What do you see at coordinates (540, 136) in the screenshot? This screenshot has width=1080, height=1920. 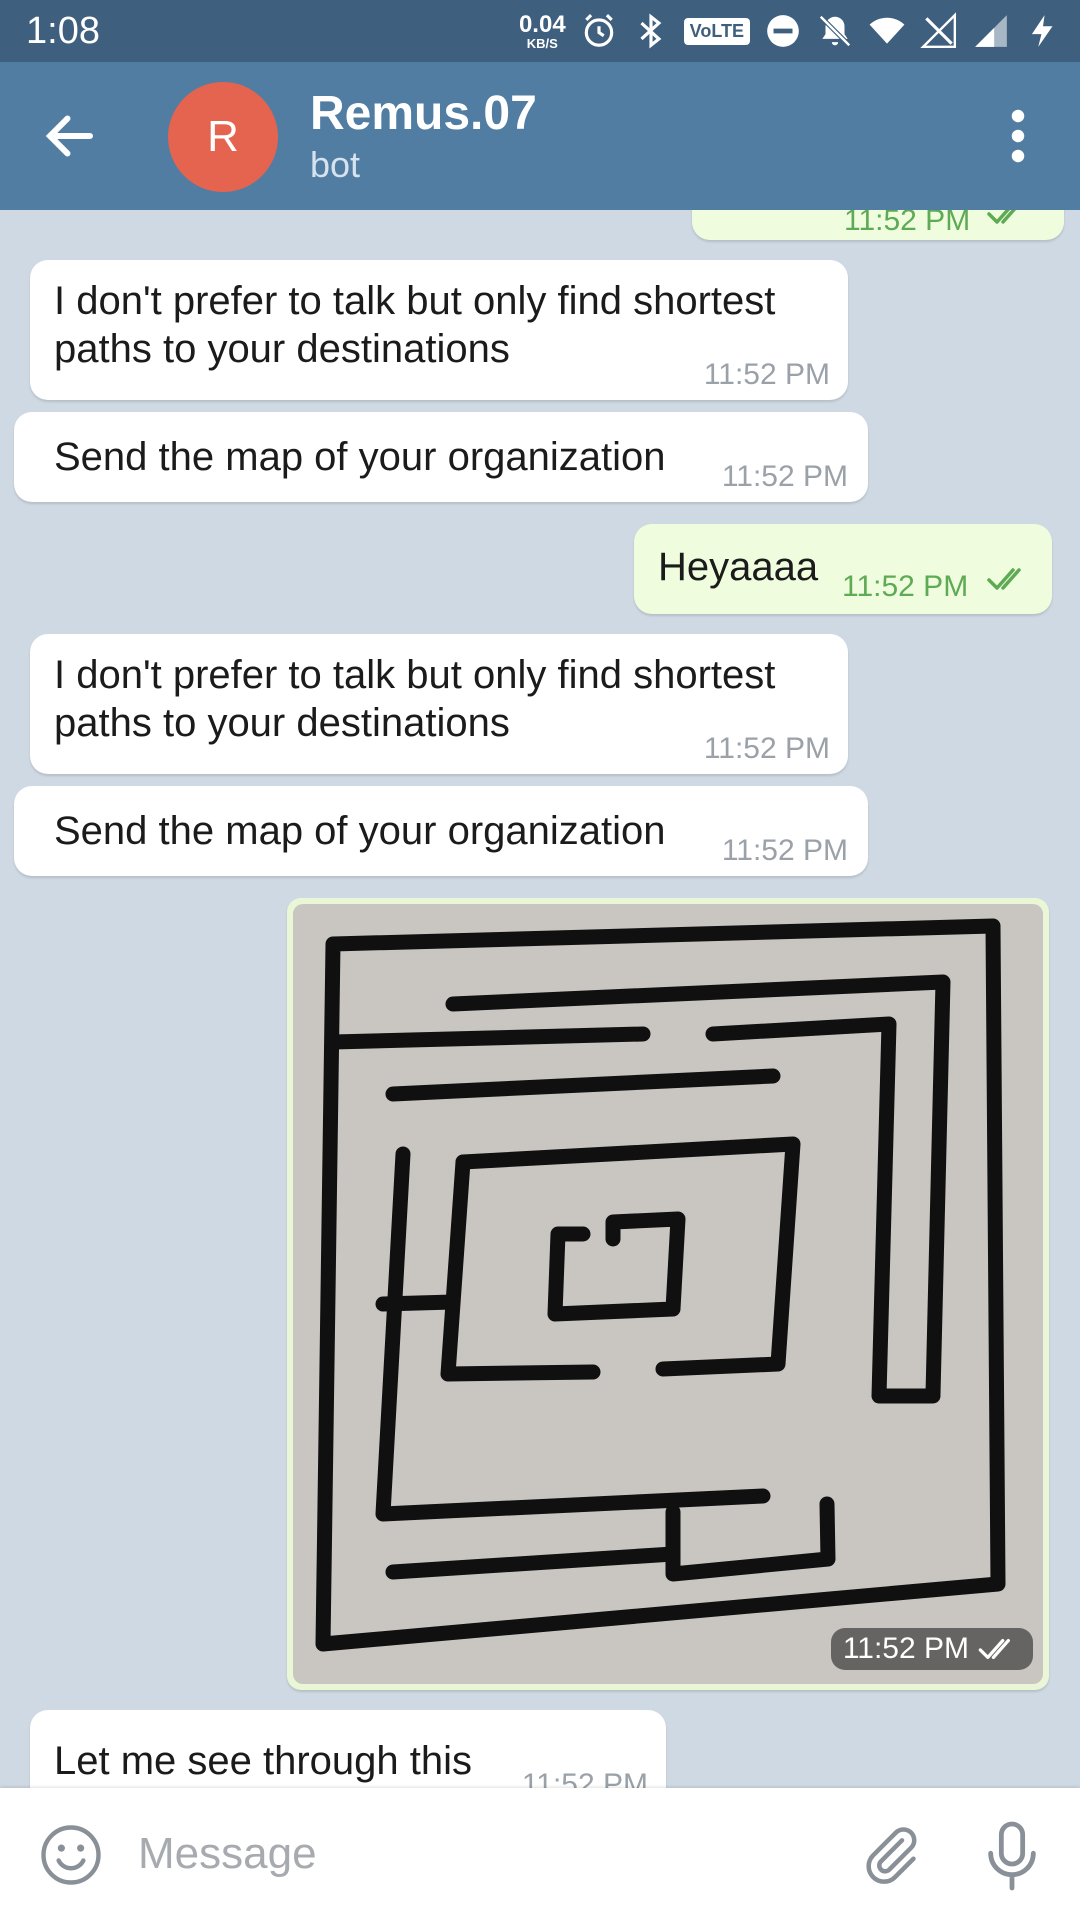 I see `chat-header: R Remus.07 bot` at bounding box center [540, 136].